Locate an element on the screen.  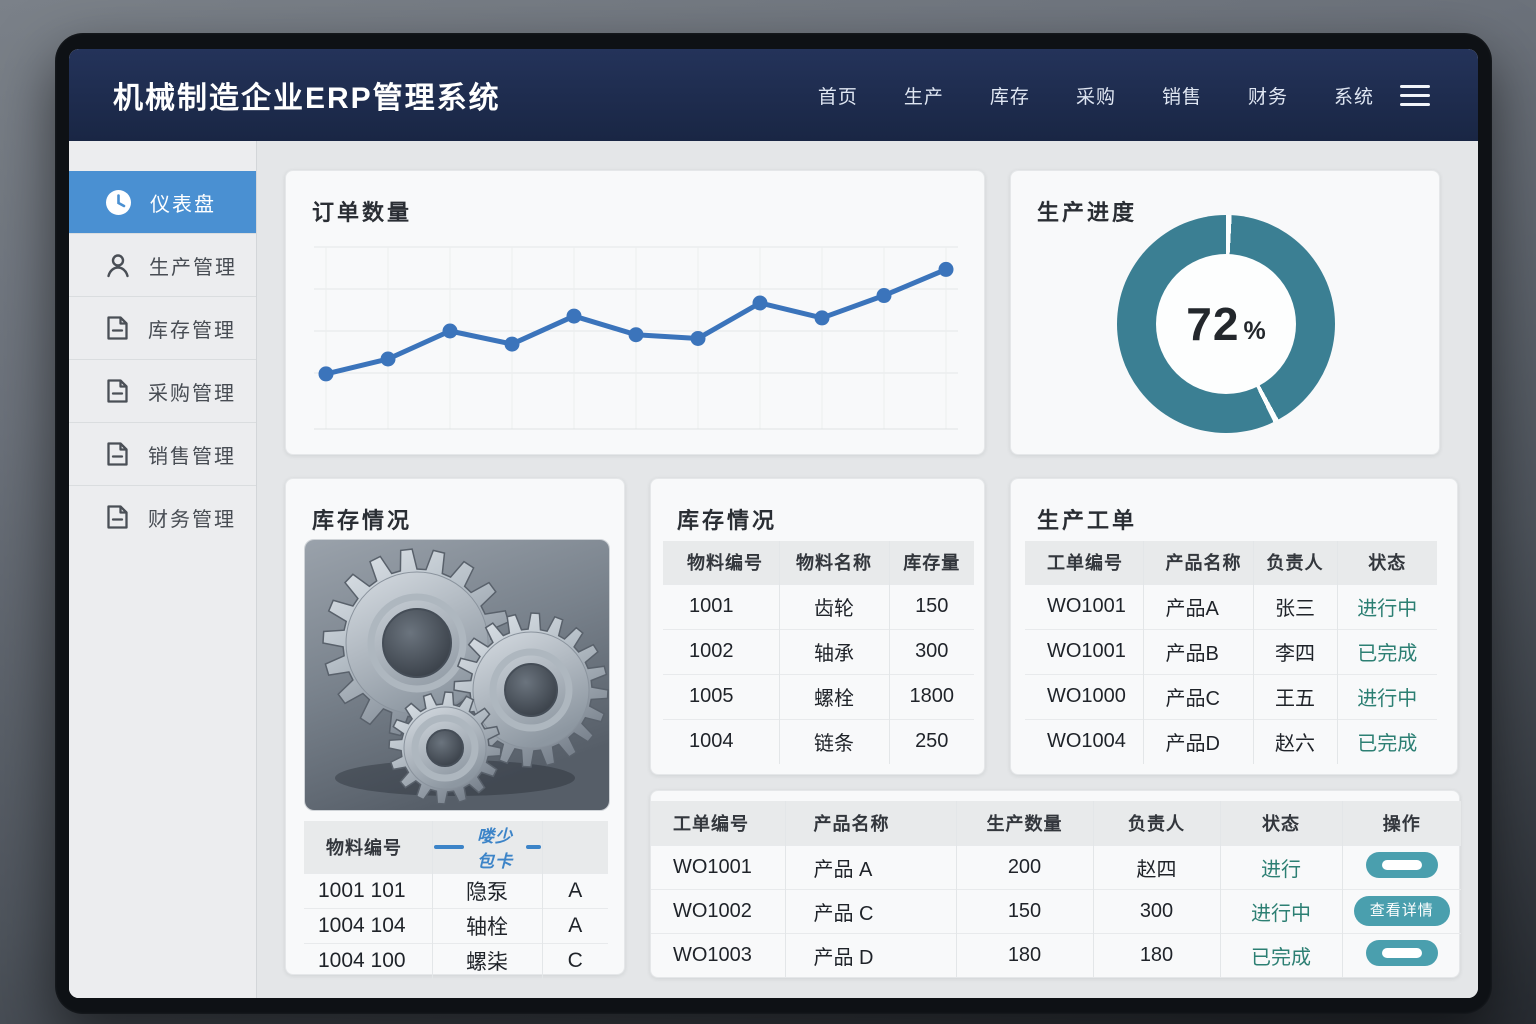
table-cell: 产品D is located at coordinates (1197, 741).